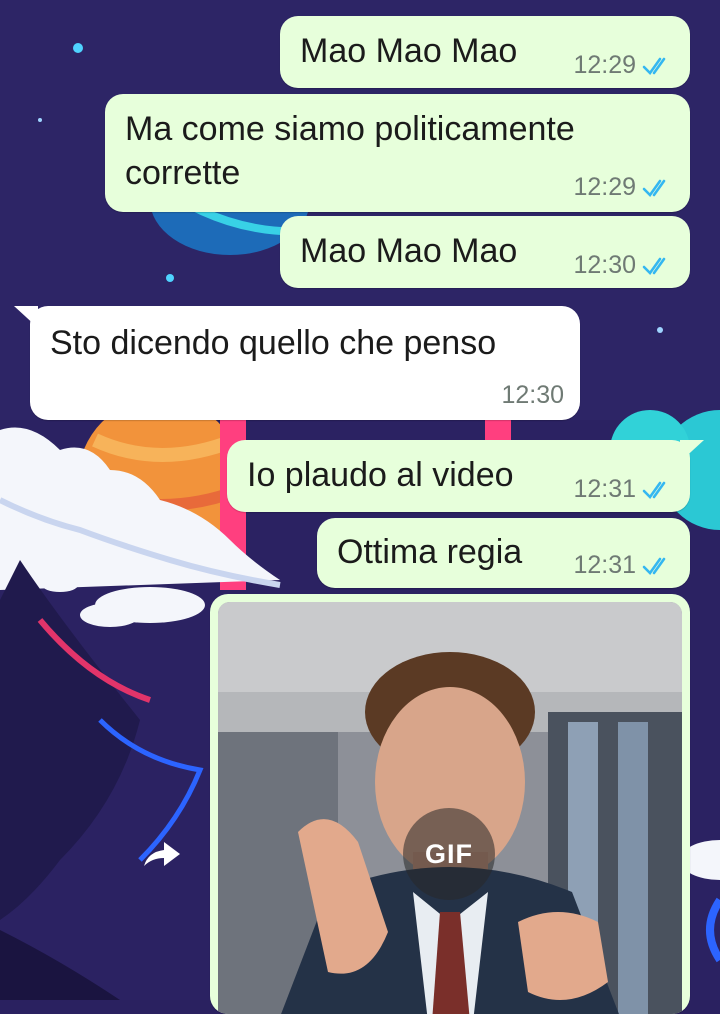 The width and height of the screenshot is (720, 1014). I want to click on message-text-line-1: Ma come siamo politicamente, so click(350, 129).